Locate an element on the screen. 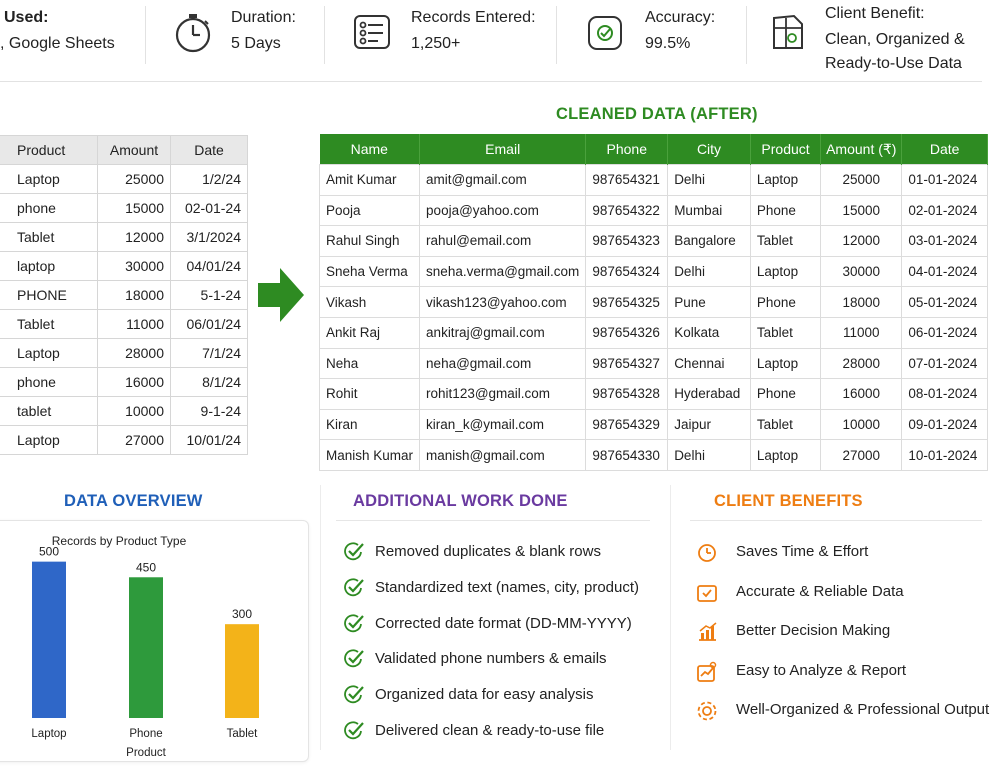 This screenshot has height=766, width=1000. bar-phone is located at coordinates (146, 647).